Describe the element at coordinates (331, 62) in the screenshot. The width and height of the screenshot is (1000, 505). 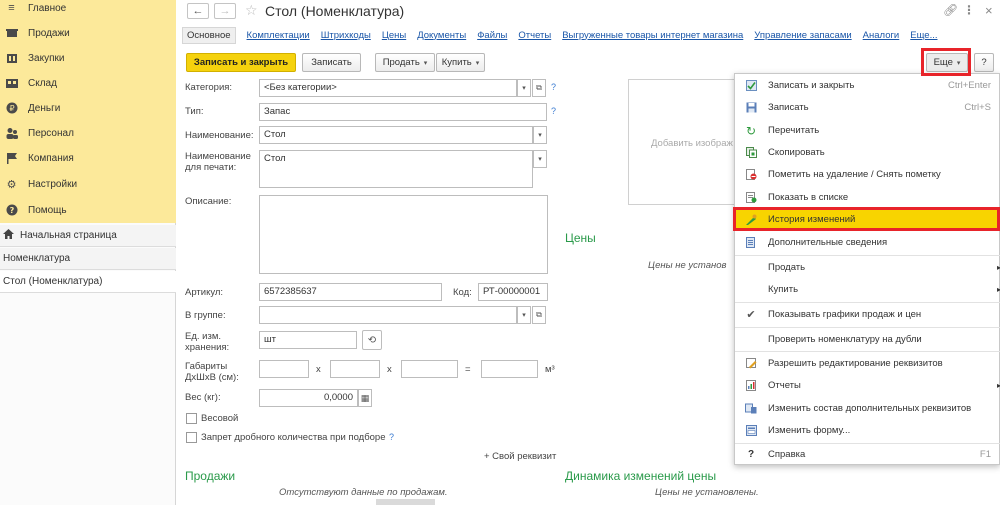
I see `save-button: Записать` at that location.